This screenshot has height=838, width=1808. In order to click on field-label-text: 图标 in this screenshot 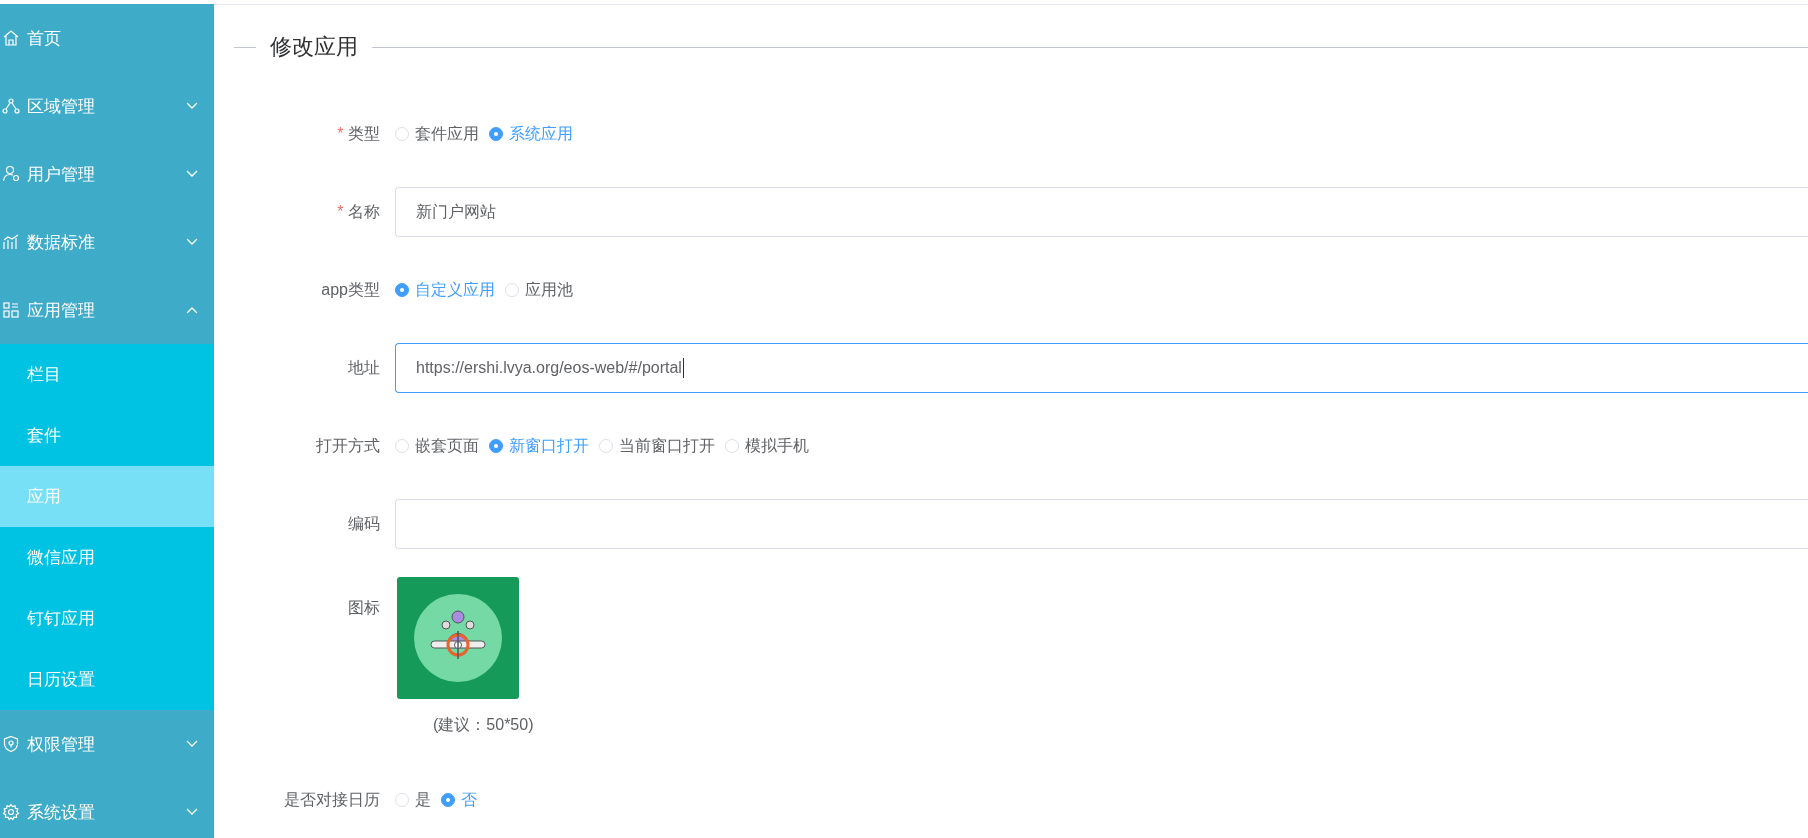, I will do `click(364, 607)`.